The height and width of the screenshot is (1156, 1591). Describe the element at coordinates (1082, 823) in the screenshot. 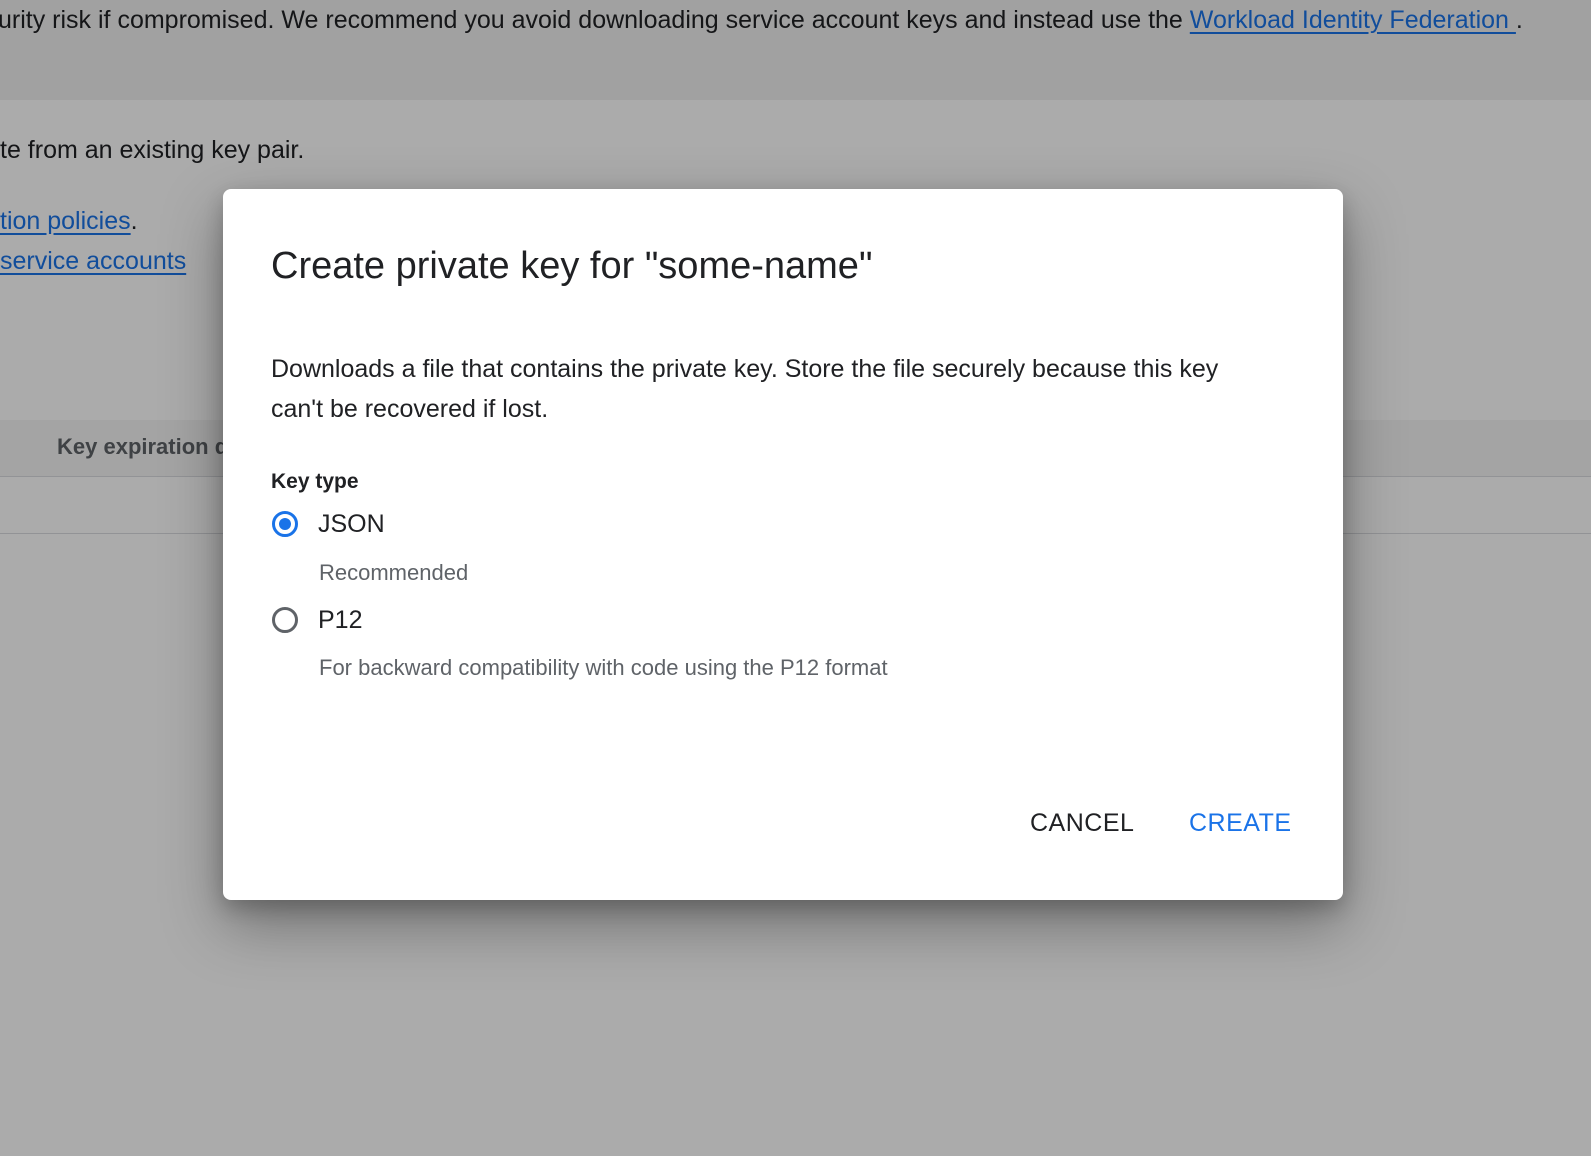

I see `cancel-button: CANCEL` at that location.